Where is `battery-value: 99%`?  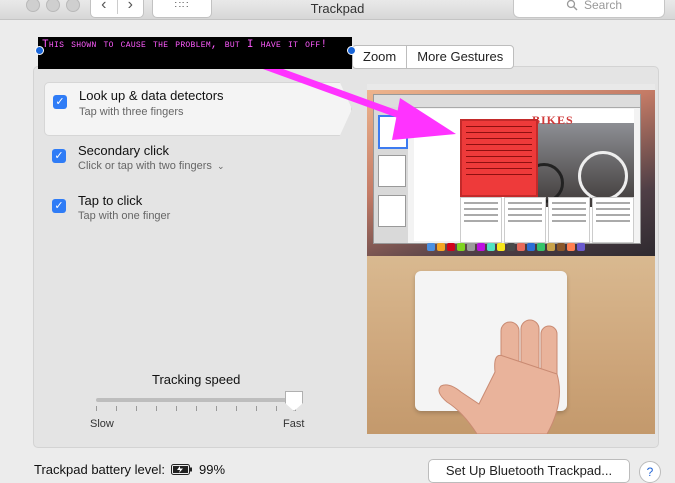 battery-value: 99% is located at coordinates (212, 469).